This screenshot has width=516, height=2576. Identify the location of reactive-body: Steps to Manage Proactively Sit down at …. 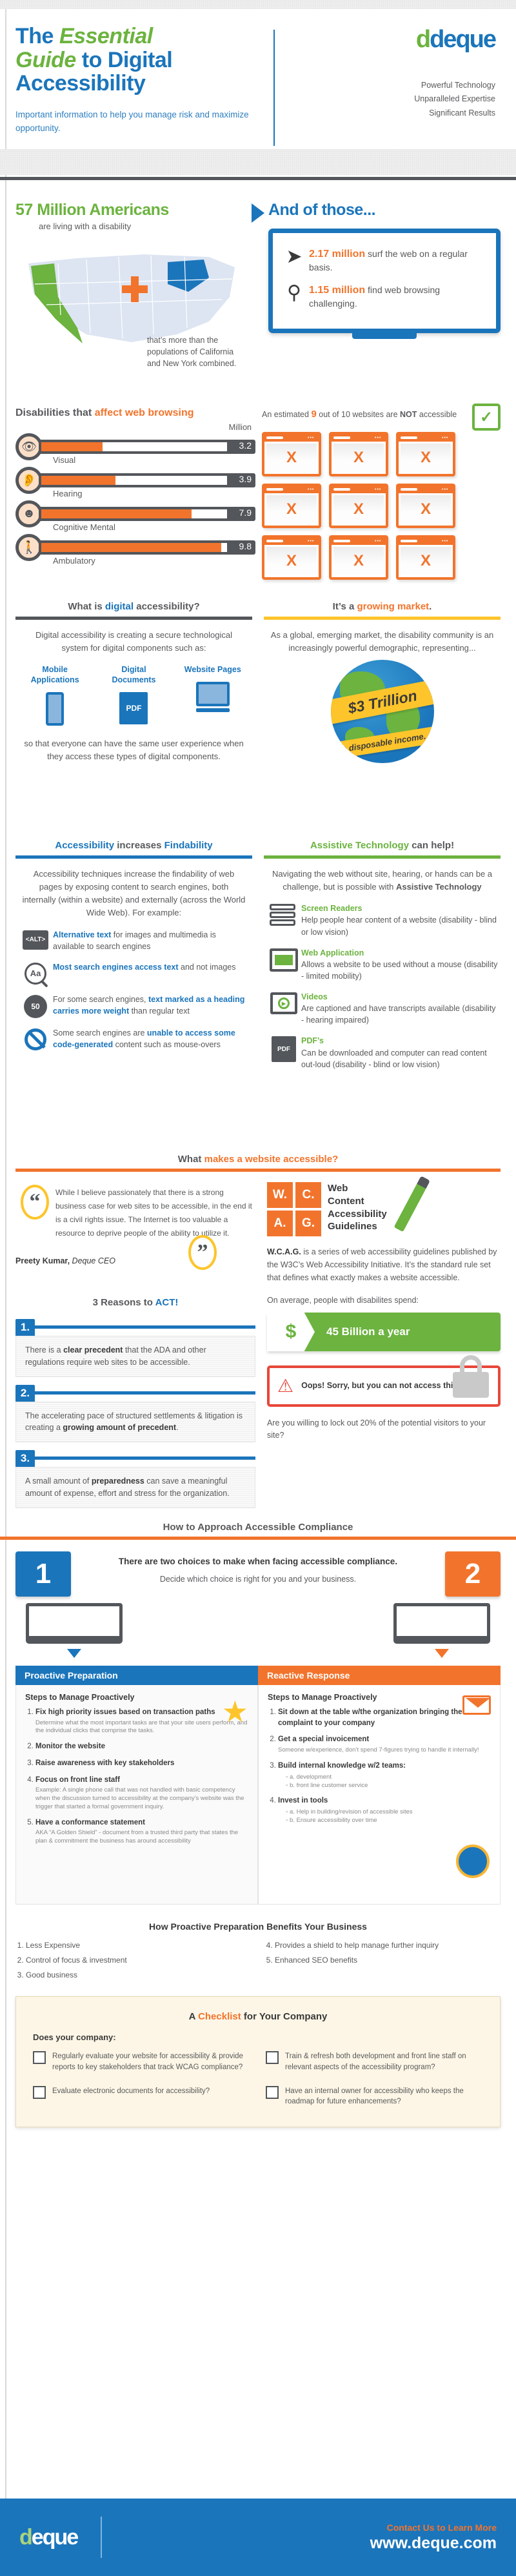
(380, 1795).